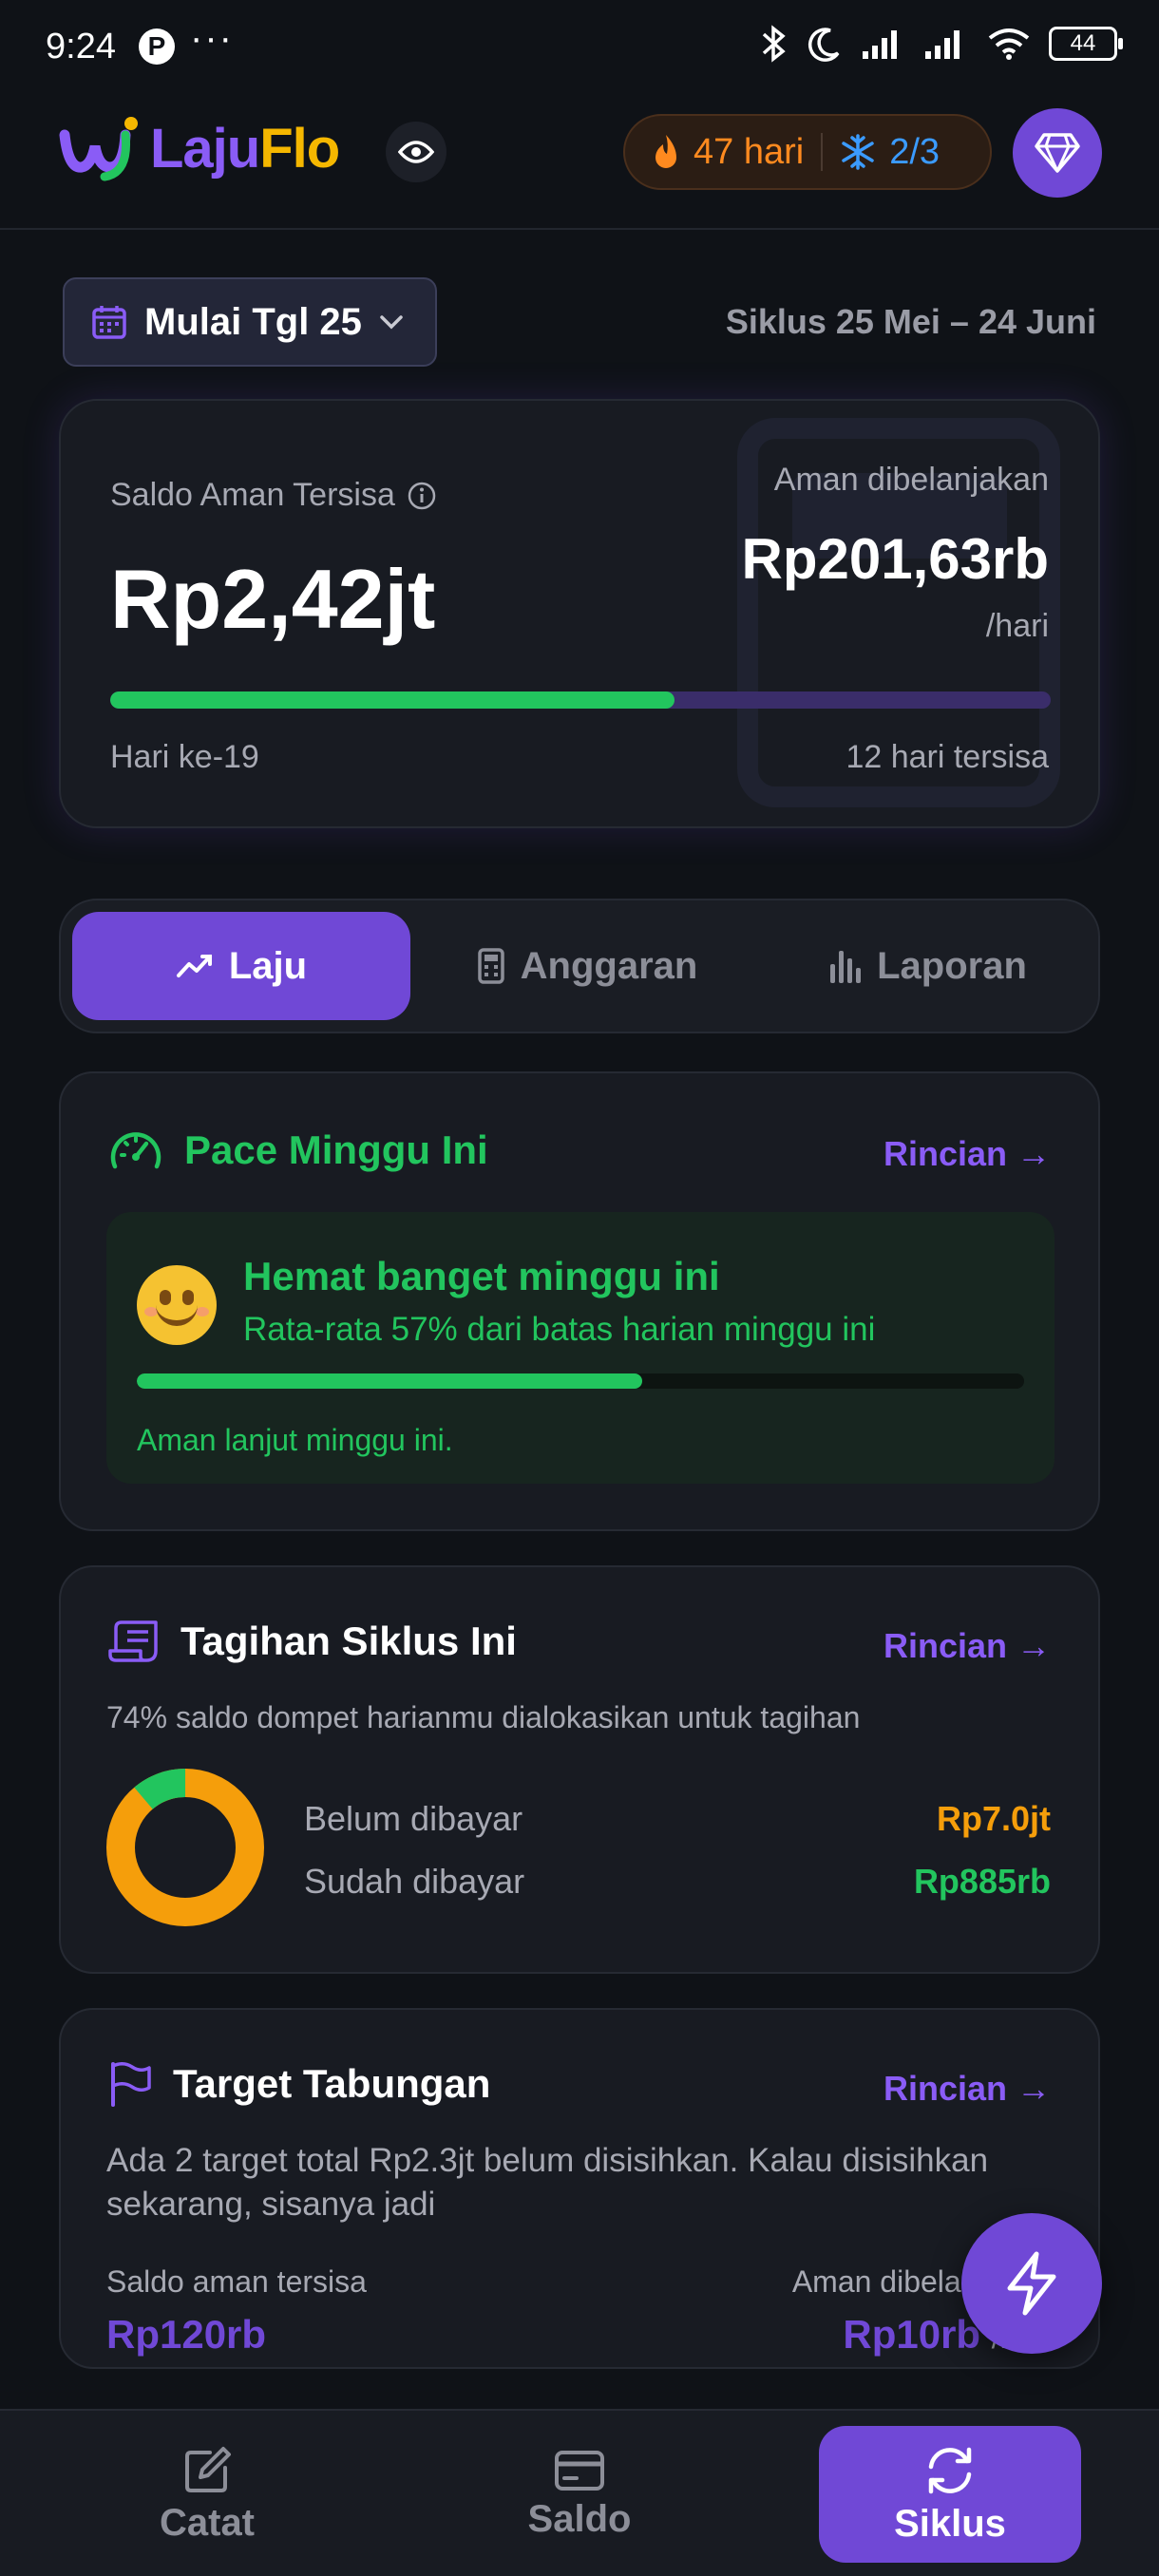 The image size is (1159, 2576). What do you see at coordinates (967, 2089) in the screenshot?
I see `savings-details-link: Rincian →` at bounding box center [967, 2089].